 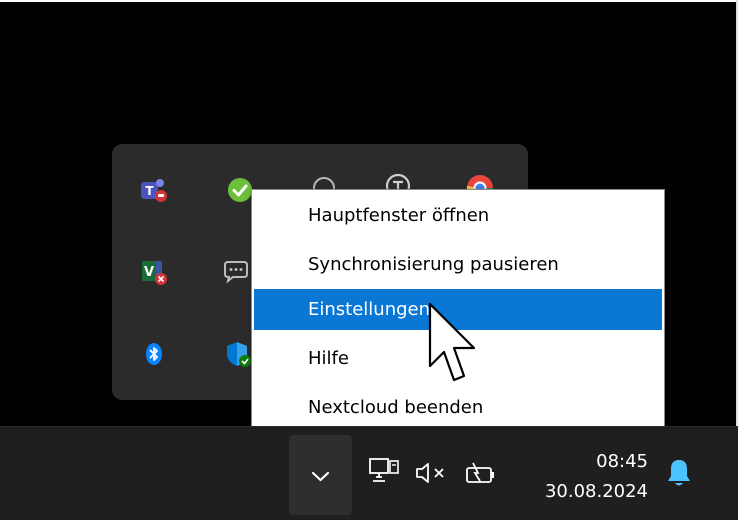 What do you see at coordinates (434, 473) in the screenshot?
I see `volume-muted-icon` at bounding box center [434, 473].